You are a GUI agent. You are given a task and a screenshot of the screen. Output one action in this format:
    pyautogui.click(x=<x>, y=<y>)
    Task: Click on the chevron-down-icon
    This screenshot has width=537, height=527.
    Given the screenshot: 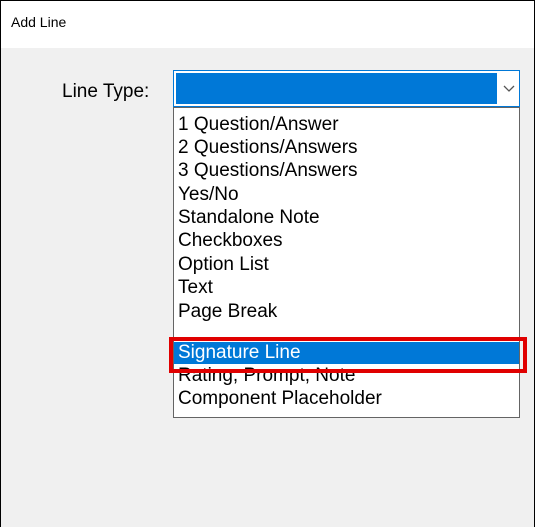 What is the action you would take?
    pyautogui.click(x=509, y=88)
    